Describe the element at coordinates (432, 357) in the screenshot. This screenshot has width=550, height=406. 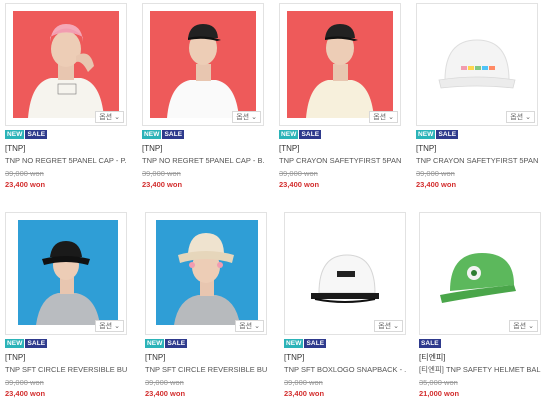
I see `product-brand: [티엔피]` at that location.